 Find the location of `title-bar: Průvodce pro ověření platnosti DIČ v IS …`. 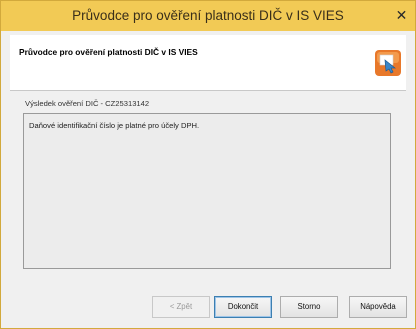

title-bar: Průvodce pro ověření platnosti DIČ v IS … is located at coordinates (208, 16).